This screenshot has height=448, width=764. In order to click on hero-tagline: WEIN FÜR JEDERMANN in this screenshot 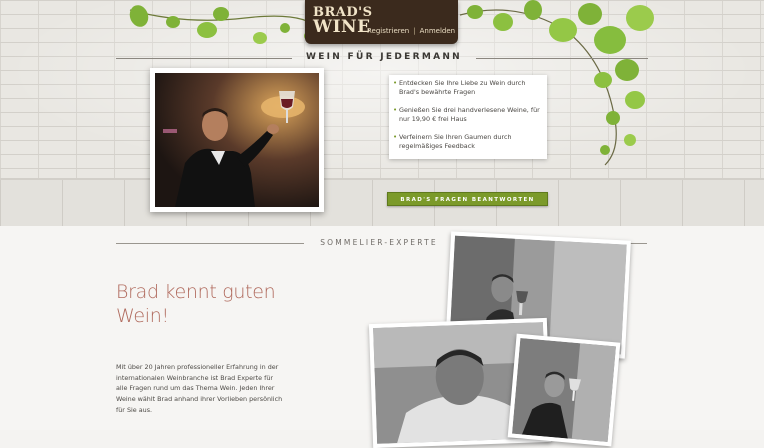, I will do `click(384, 57)`.